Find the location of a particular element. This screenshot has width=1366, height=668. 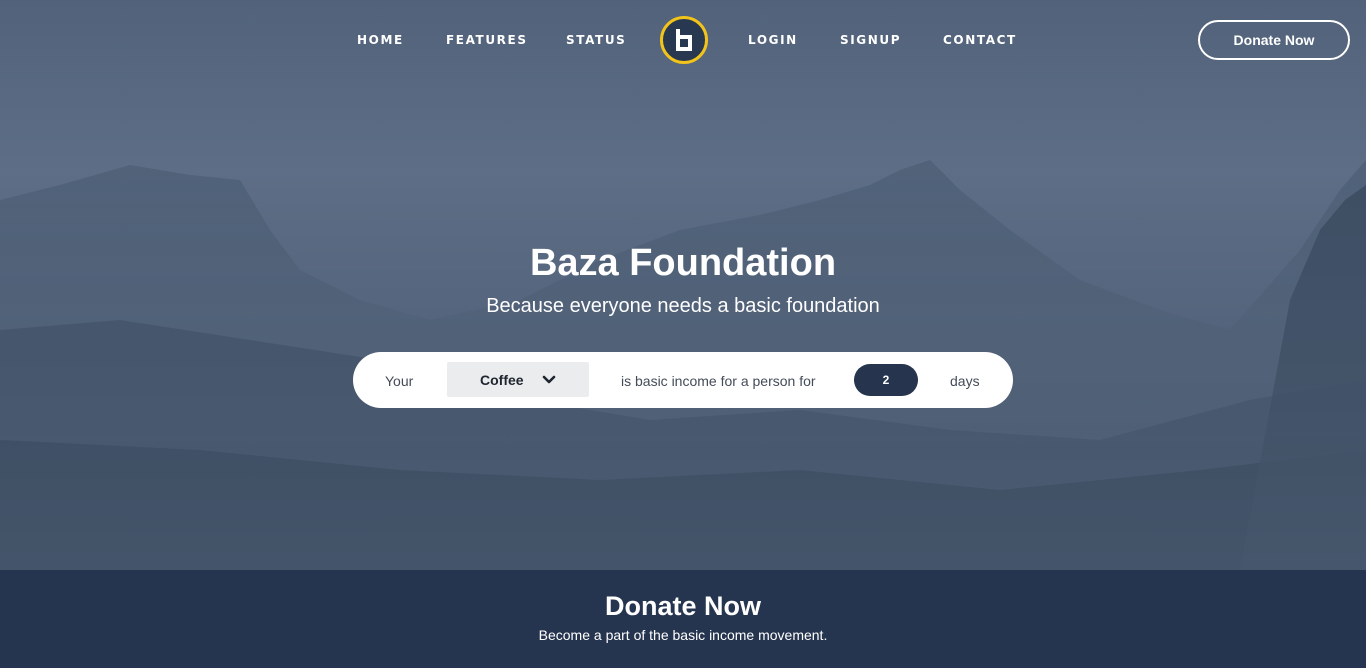

logo-glyph is located at coordinates (684, 40).